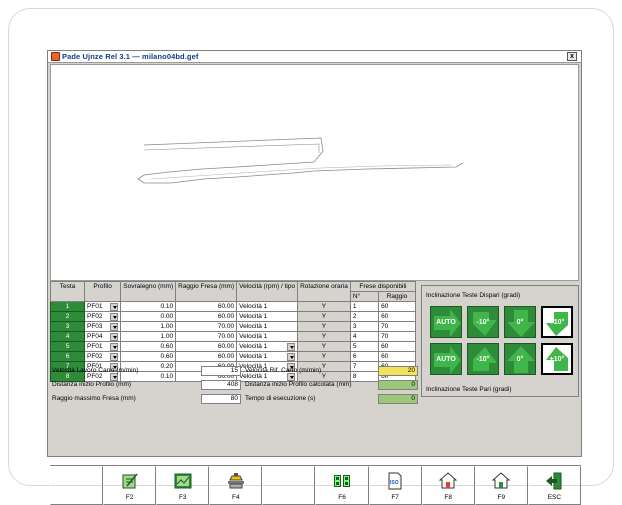  I want to click on fresa-n-cell: 1, so click(364, 306).